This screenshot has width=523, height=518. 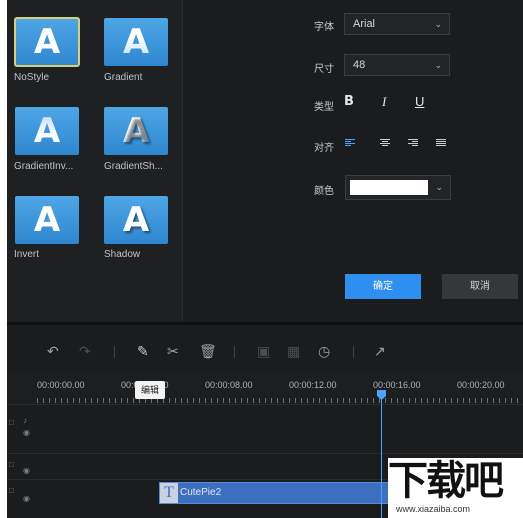 What do you see at coordinates (136, 42) in the screenshot?
I see `style-gradient-tile: A` at bounding box center [136, 42].